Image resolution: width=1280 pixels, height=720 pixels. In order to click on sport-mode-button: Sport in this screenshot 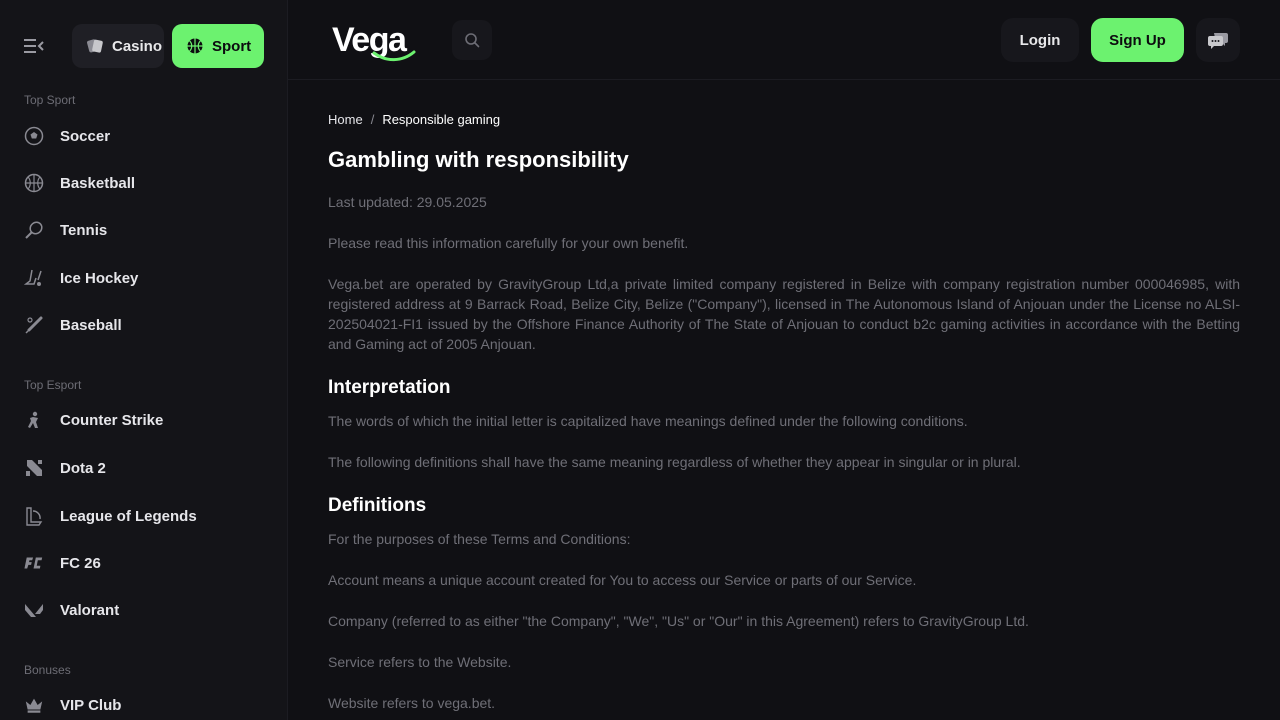, I will do `click(218, 46)`.